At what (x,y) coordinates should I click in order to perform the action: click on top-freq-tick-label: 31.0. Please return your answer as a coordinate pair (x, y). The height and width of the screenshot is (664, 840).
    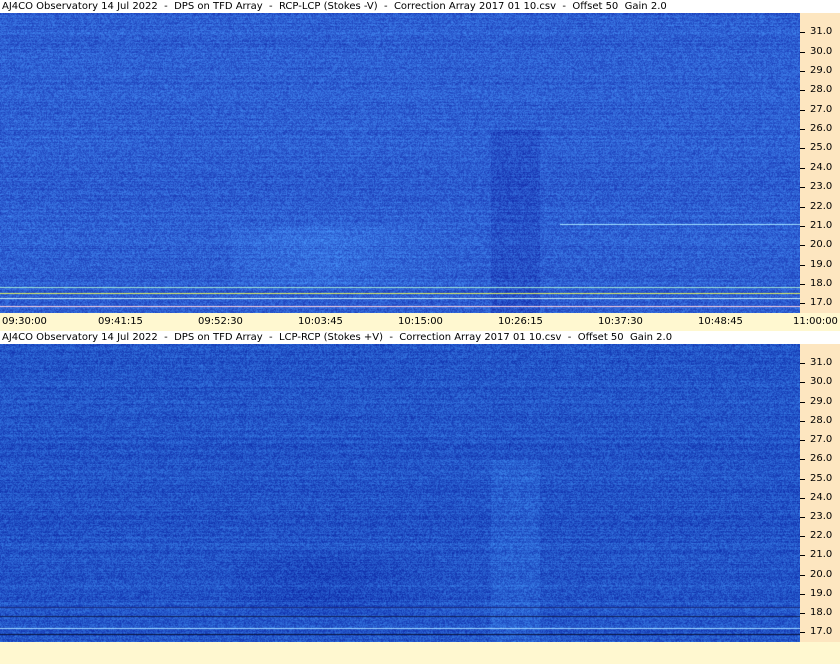
    Looking at the image, I should click on (821, 31).